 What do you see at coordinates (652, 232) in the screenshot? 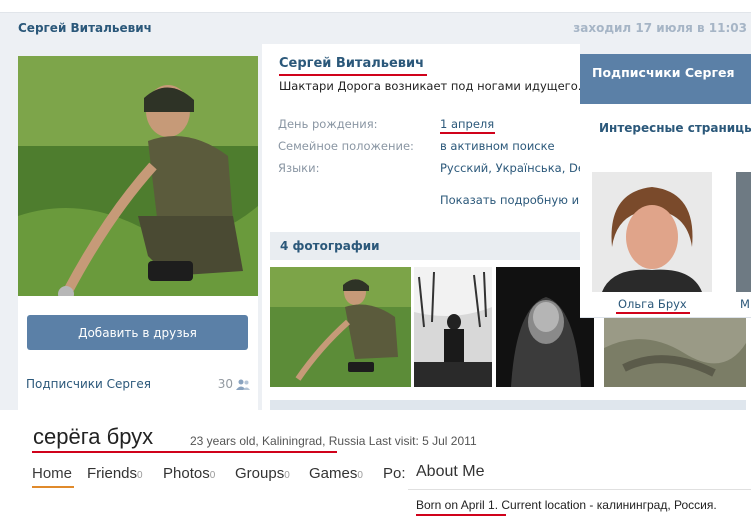
I see `follower-avatar` at bounding box center [652, 232].